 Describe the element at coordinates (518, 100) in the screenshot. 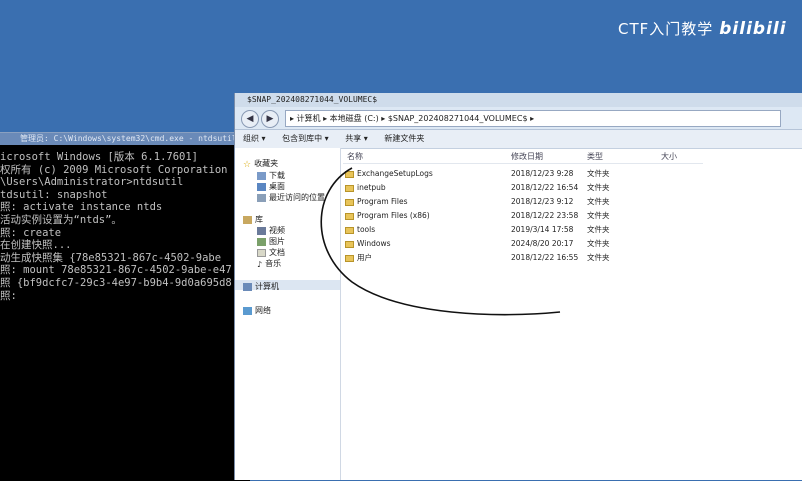

I see `explorer-title: $SNAP_202408271044_VOLUMEC$` at that location.